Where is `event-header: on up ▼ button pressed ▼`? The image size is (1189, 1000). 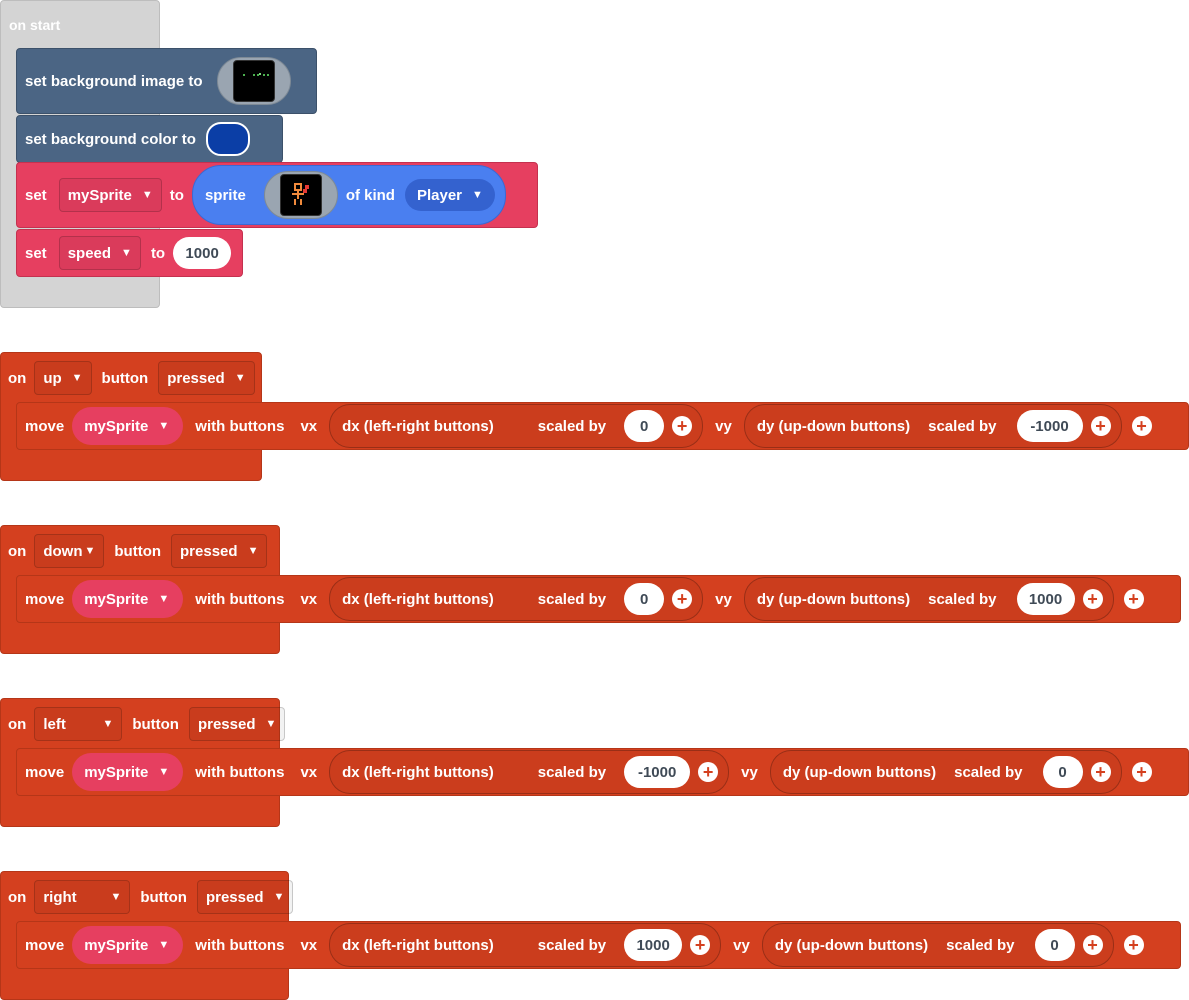 event-header: on up ▼ button pressed ▼ is located at coordinates (129, 378).